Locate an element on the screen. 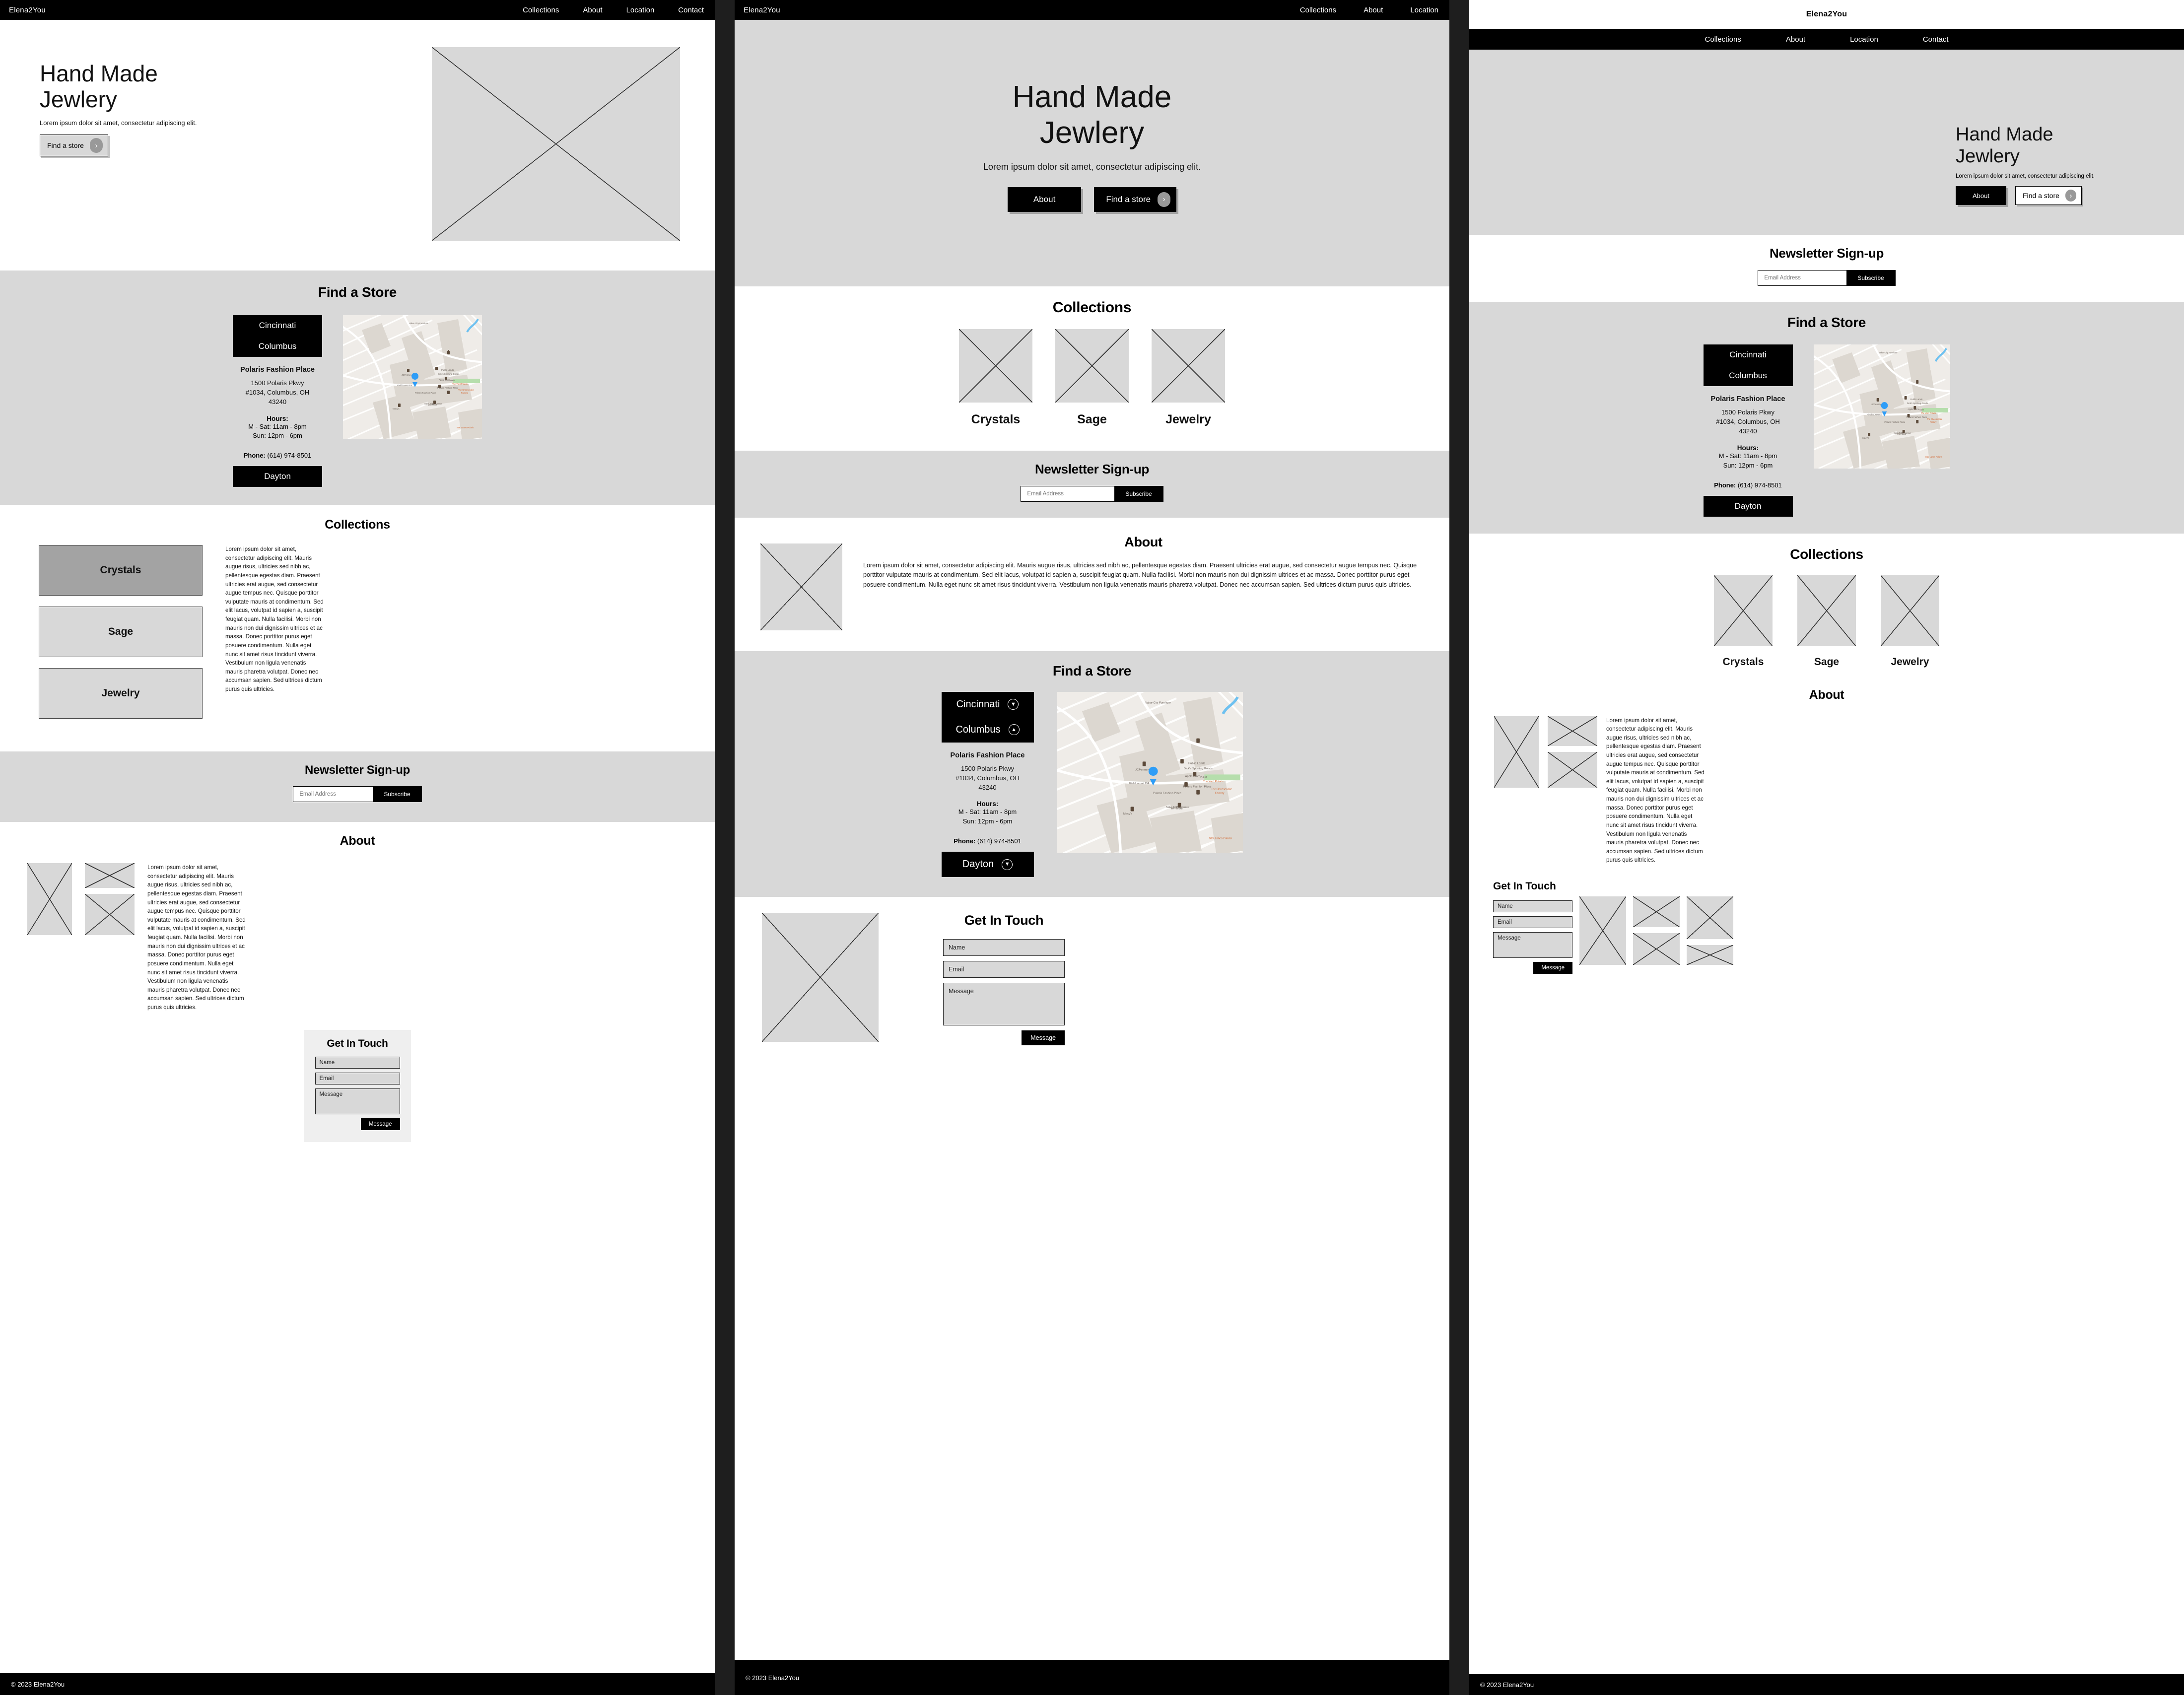  navbar-b: Elena2You Collections About Location is located at coordinates (1092, 10).